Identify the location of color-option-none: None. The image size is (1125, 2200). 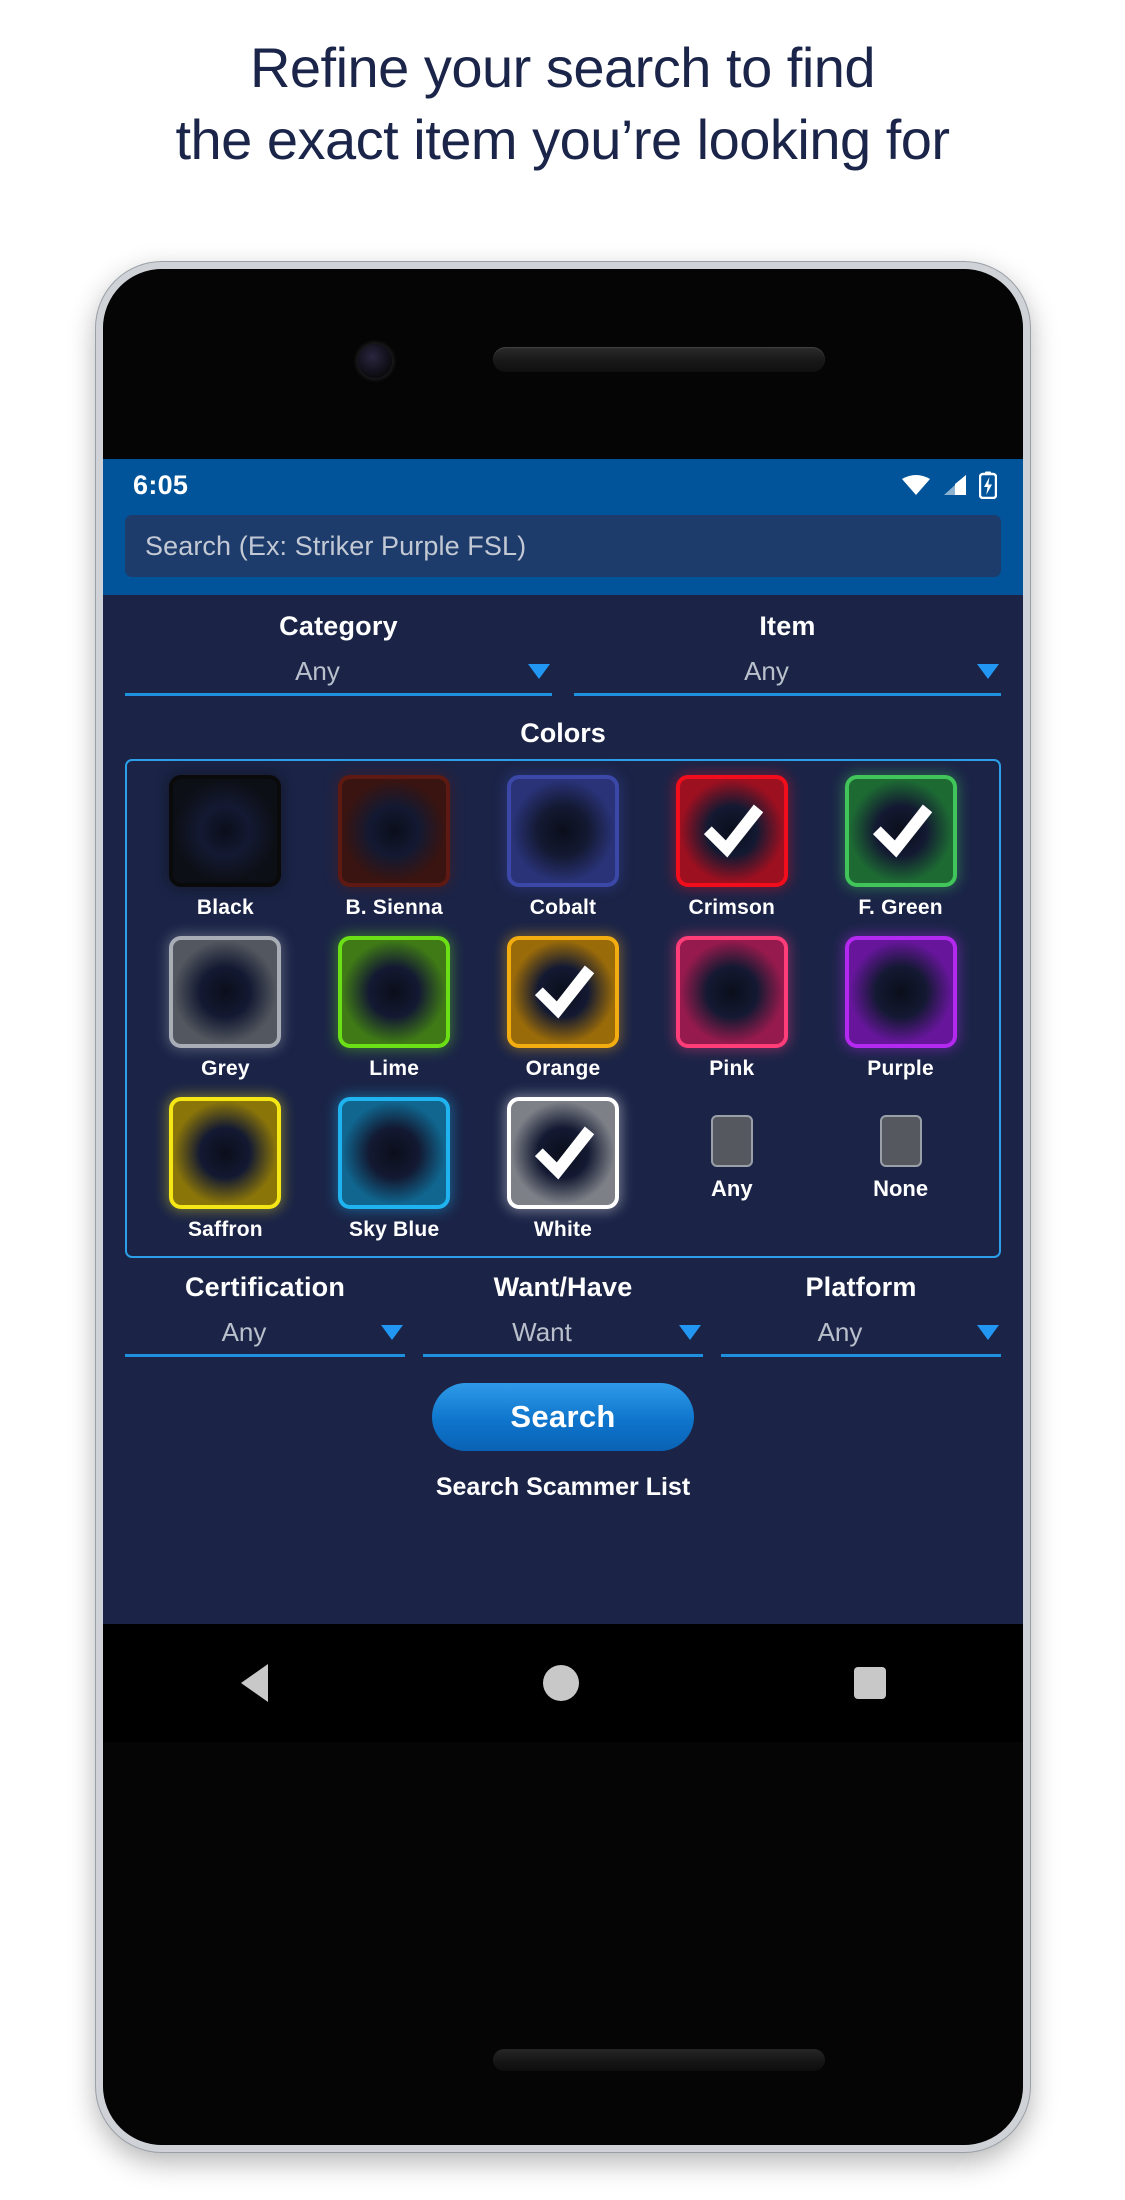
(900, 1169).